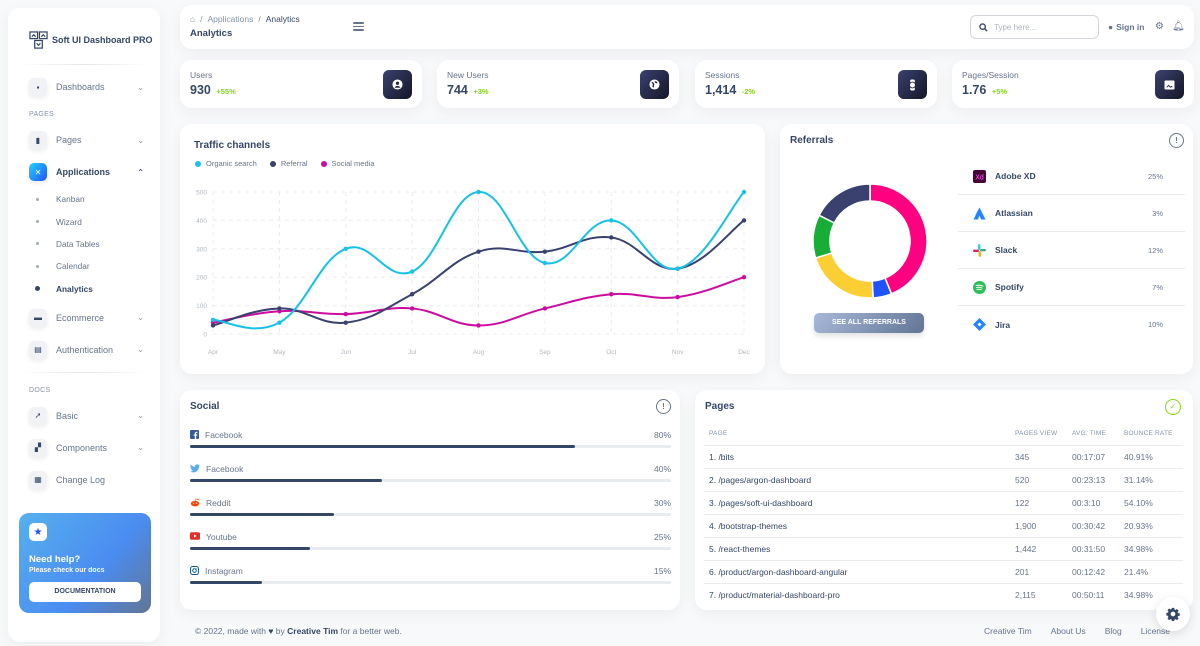 Image resolution: width=1200 pixels, height=646 pixels. What do you see at coordinates (102, 40) in the screenshot?
I see `brand-name: Soft UI Dashboard PRO` at bounding box center [102, 40].